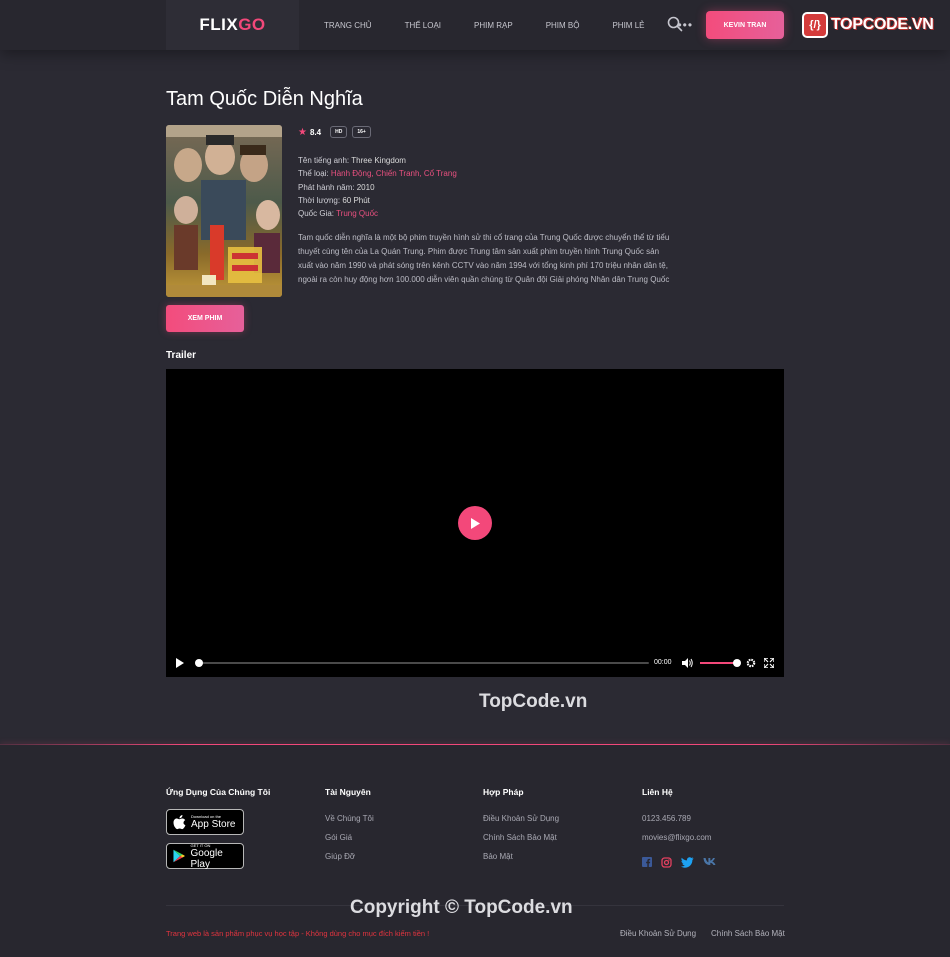 The image size is (950, 957). Describe the element at coordinates (349, 818) in the screenshot. I see `footer-link-about: Về Chúng Tôi` at that location.